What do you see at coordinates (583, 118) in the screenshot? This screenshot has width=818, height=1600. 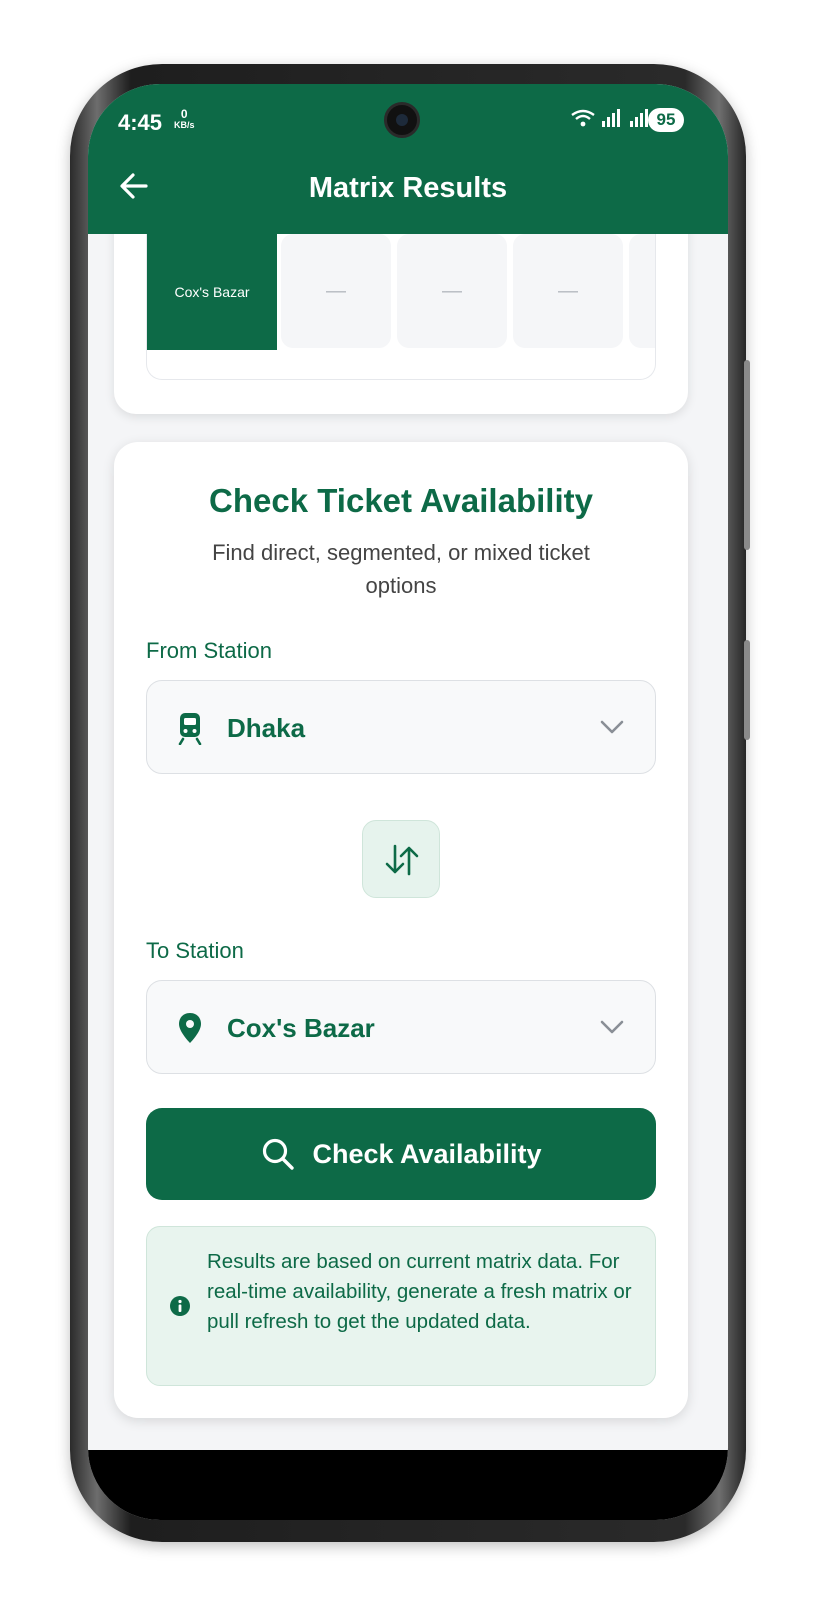 I see `wifi-icon` at bounding box center [583, 118].